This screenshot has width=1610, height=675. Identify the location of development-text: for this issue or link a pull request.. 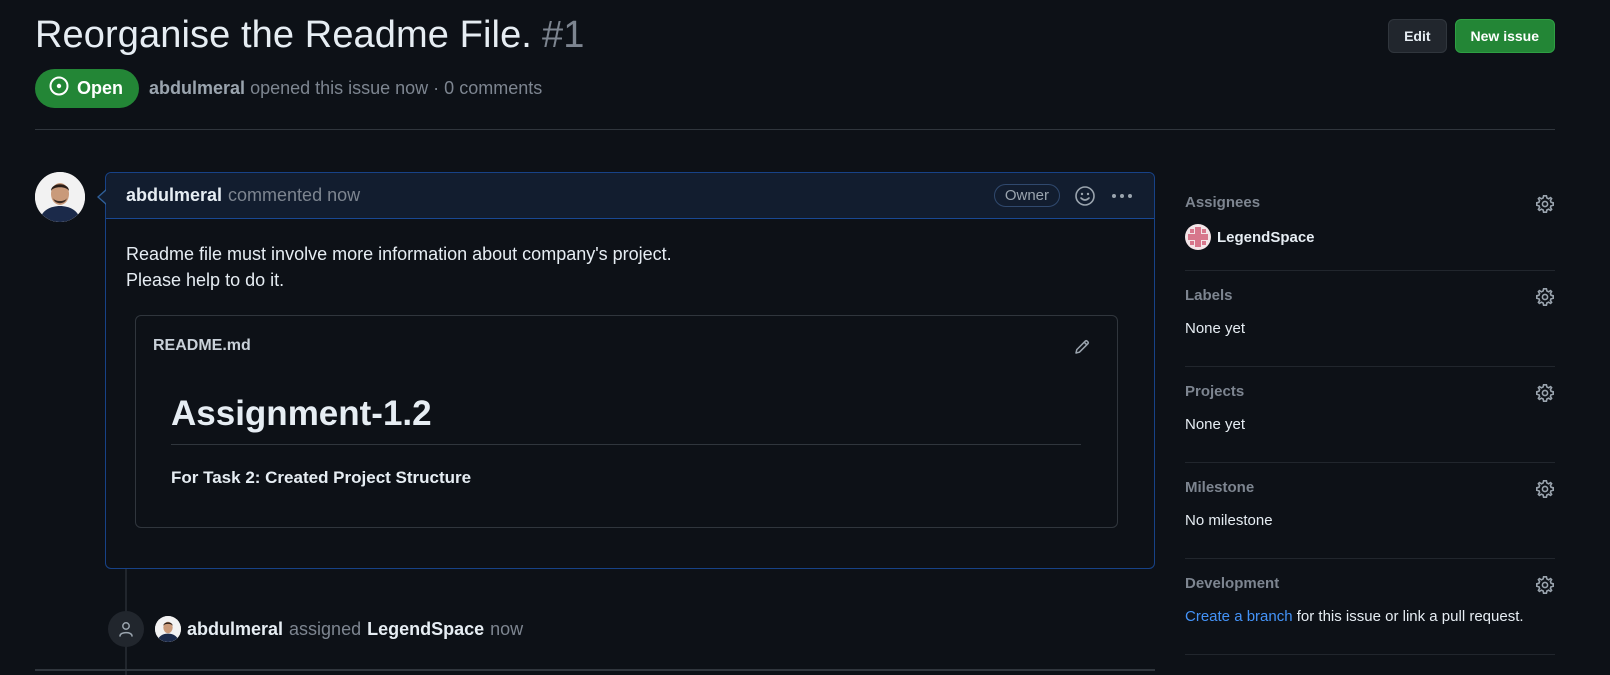
(1410, 616).